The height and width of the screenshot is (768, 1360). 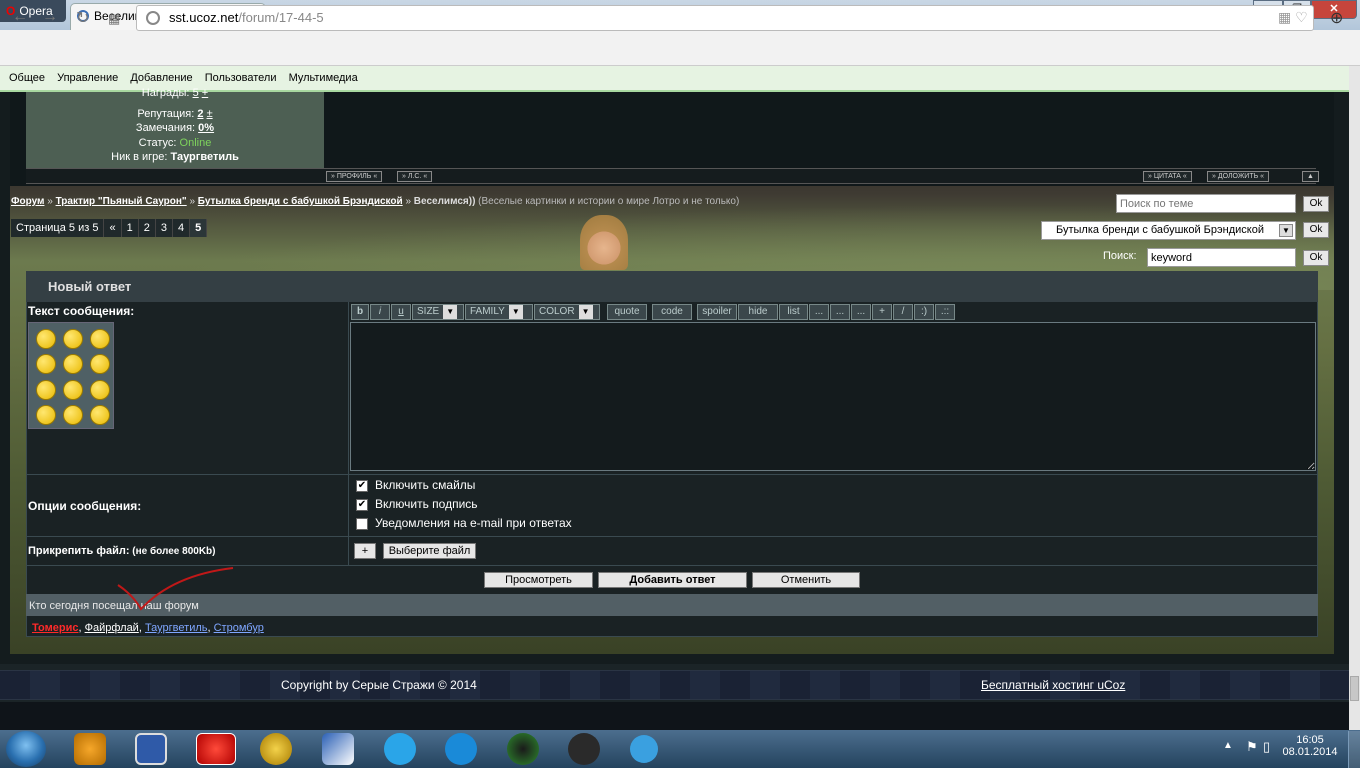 What do you see at coordinates (241, 78) in the screenshot?
I see `ucoz-menu-users: Пользователи` at bounding box center [241, 78].